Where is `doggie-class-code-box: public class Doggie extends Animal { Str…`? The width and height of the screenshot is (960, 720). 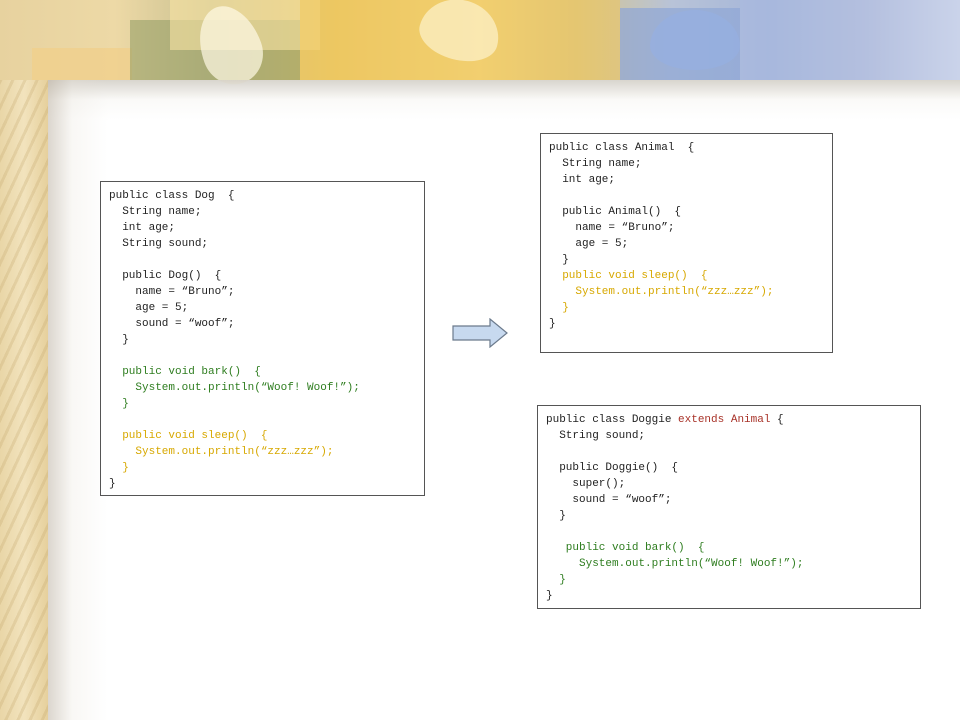 doggie-class-code-box: public class Doggie extends Animal { Str… is located at coordinates (729, 507).